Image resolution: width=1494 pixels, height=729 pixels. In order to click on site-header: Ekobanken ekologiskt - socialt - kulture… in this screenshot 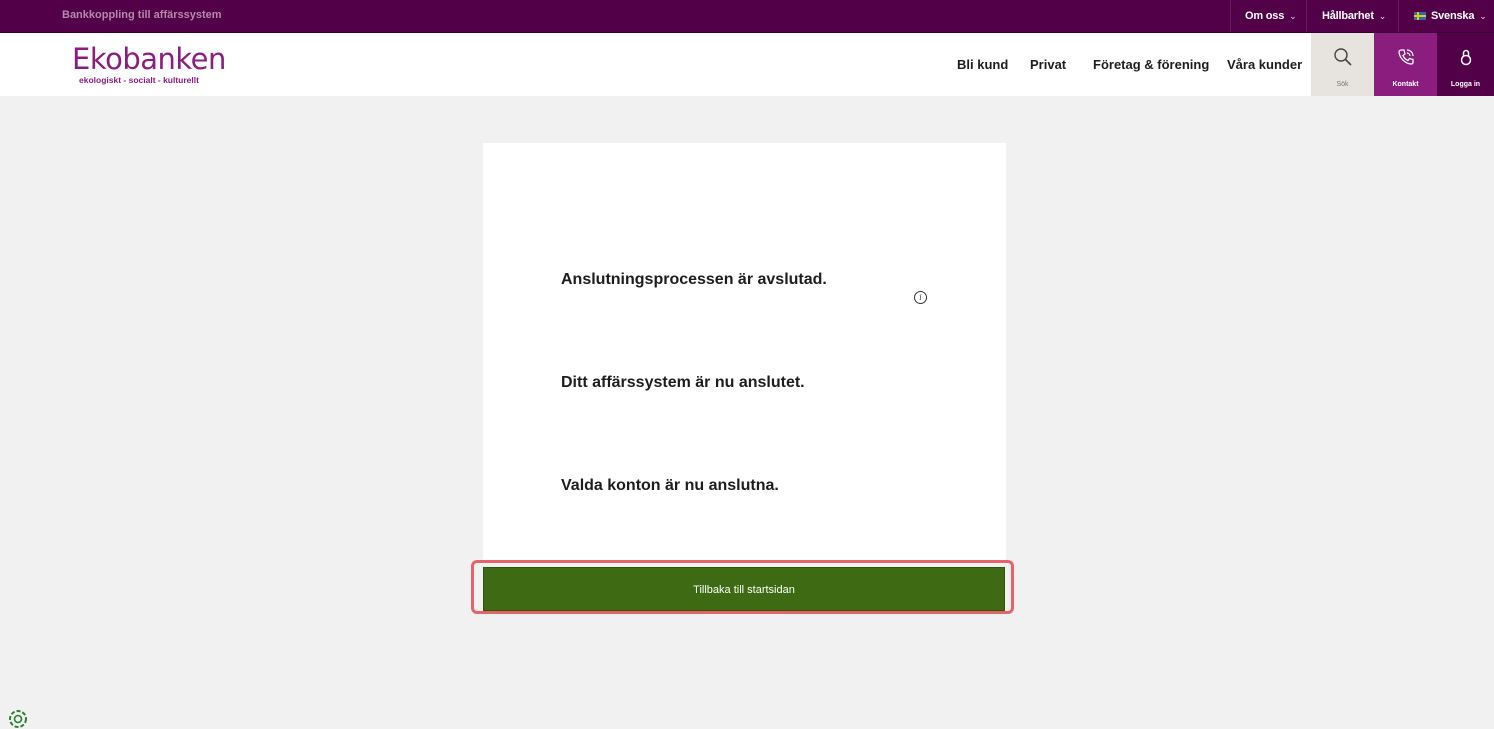, I will do `click(747, 64)`.